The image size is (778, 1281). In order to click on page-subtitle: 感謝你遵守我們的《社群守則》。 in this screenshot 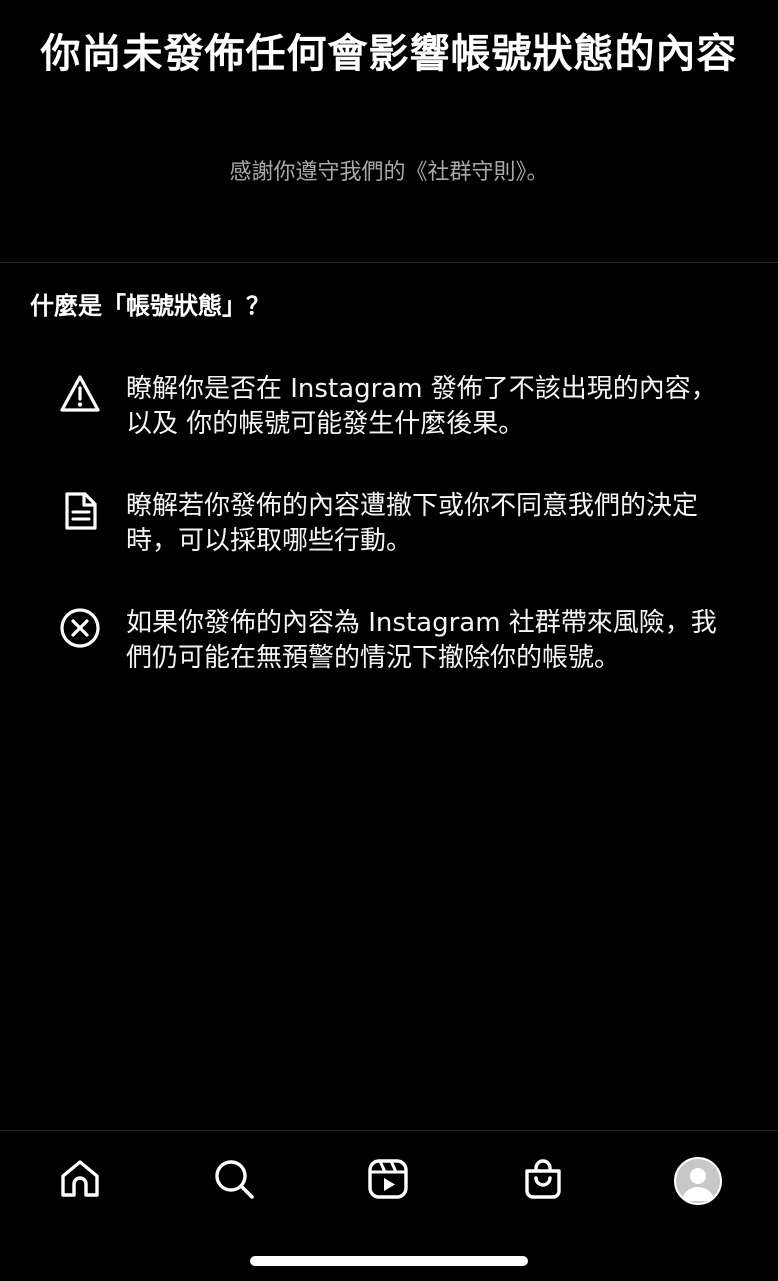, I will do `click(389, 173)`.